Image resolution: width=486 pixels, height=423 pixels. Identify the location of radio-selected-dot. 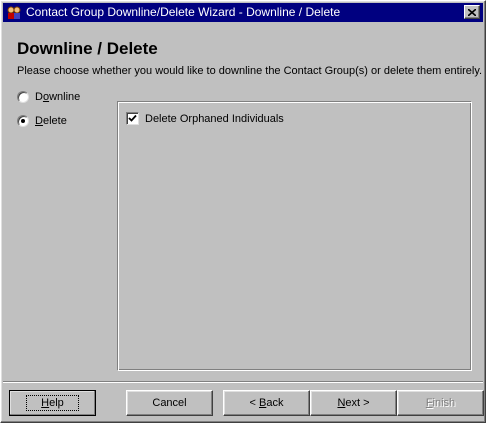
(23, 121).